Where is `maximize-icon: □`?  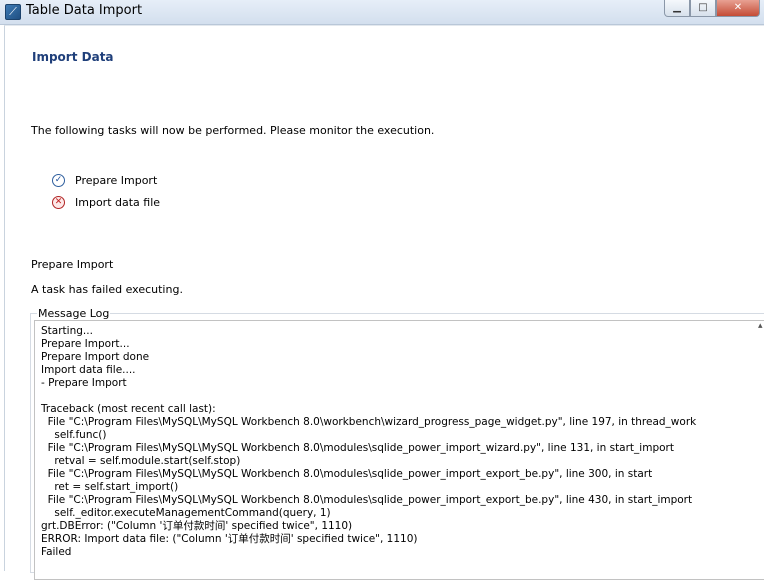
maximize-icon: □ is located at coordinates (703, 7).